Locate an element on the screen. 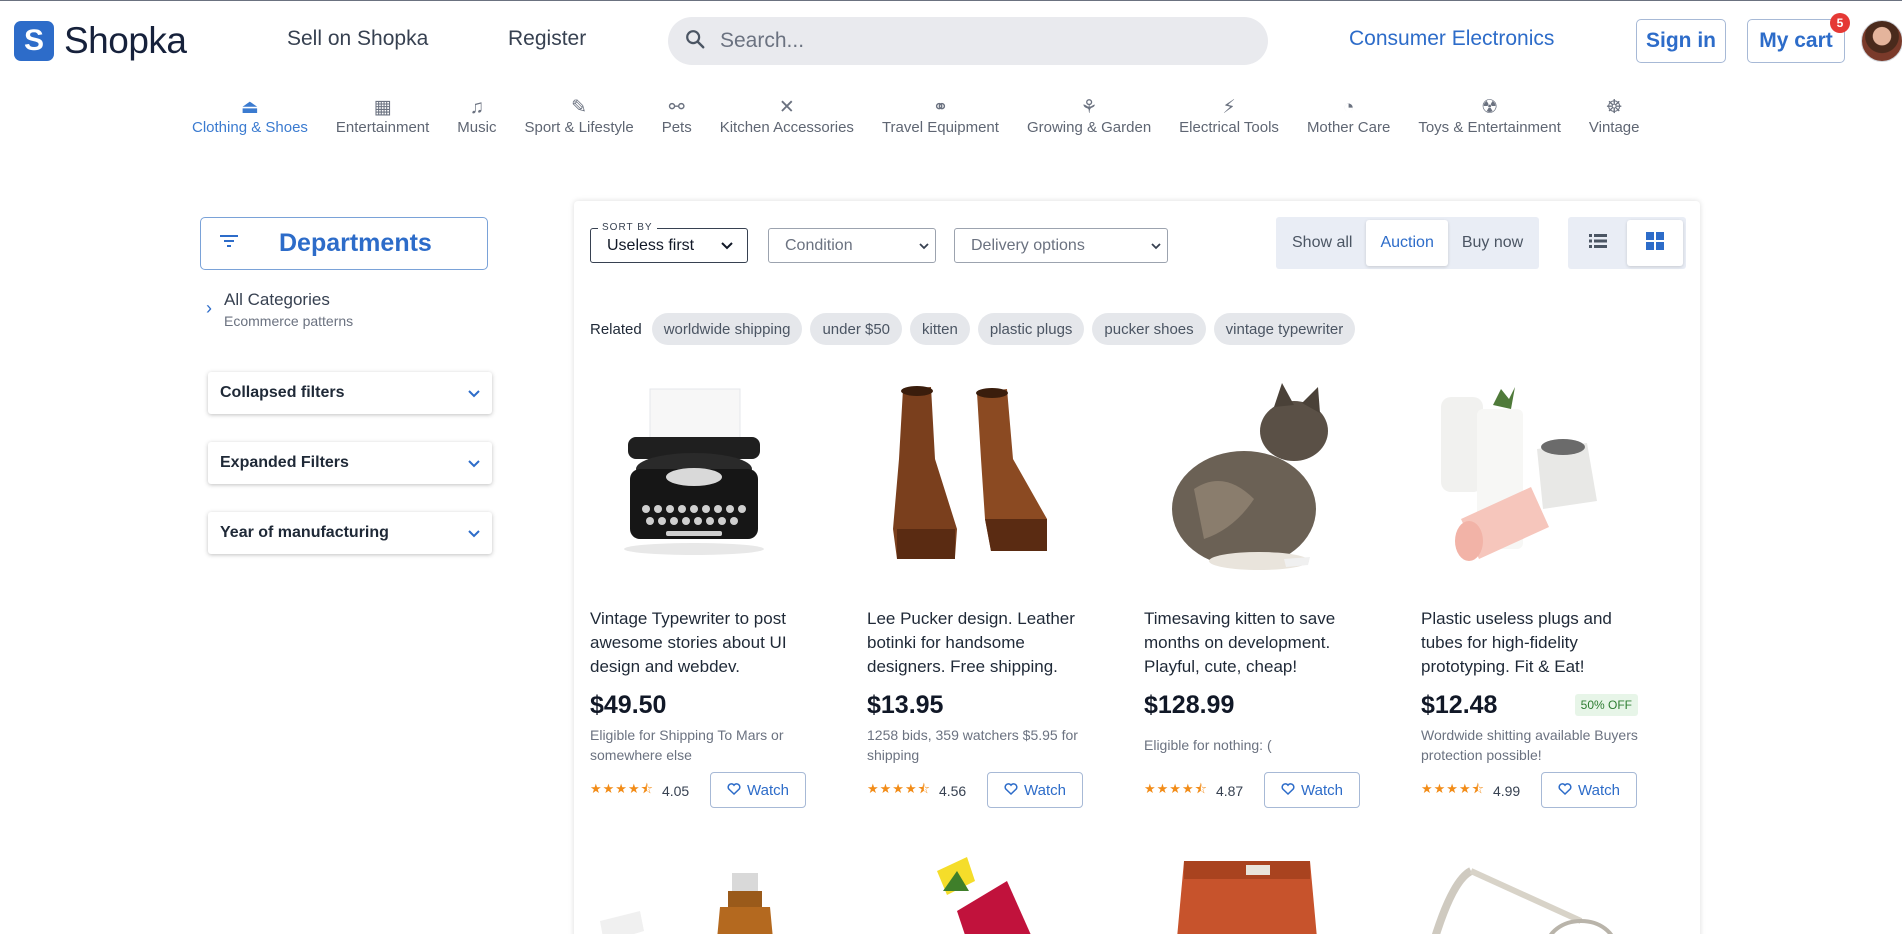 The width and height of the screenshot is (1902, 934). category-growing-garden: ⚘ Growing & Garden is located at coordinates (1089, 116).